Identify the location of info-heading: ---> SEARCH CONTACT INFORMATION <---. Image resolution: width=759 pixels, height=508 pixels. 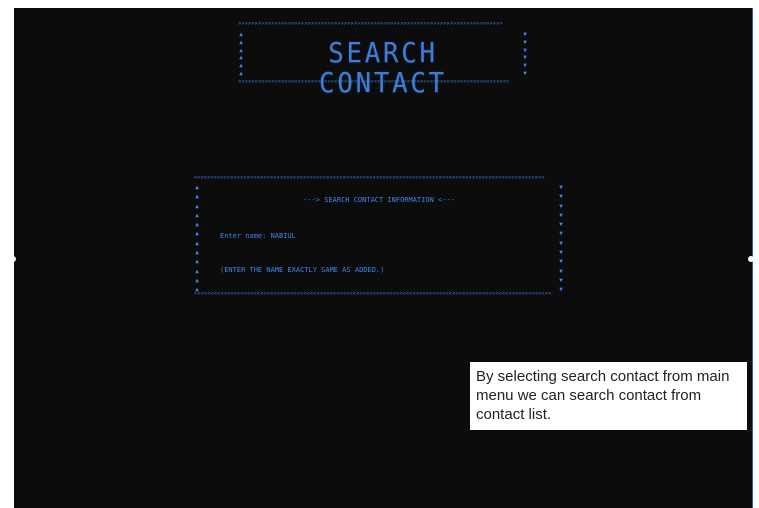
(379, 200).